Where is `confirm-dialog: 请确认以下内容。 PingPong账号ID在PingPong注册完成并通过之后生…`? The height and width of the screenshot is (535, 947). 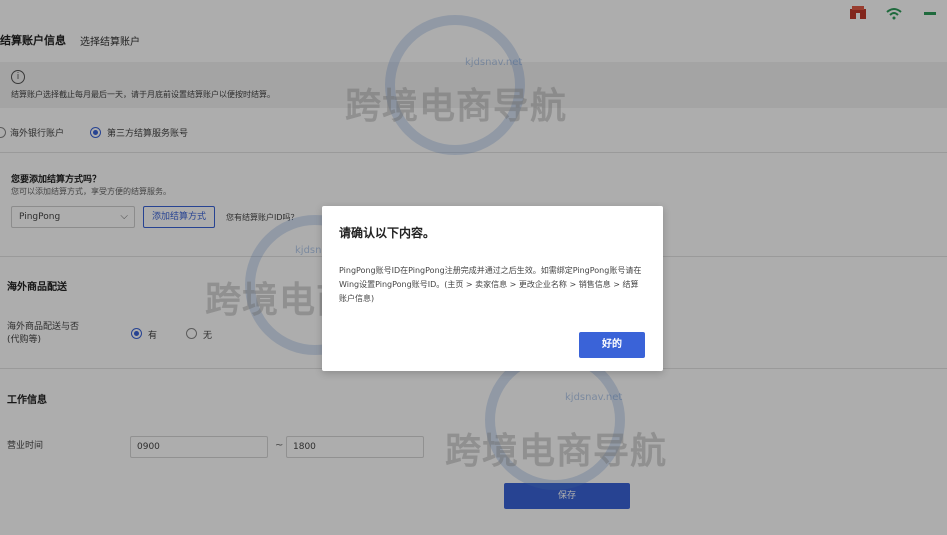
confirm-dialog: 请确认以下内容。 PingPong账号ID在PingPong注册完成并通过之后生… is located at coordinates (492, 288).